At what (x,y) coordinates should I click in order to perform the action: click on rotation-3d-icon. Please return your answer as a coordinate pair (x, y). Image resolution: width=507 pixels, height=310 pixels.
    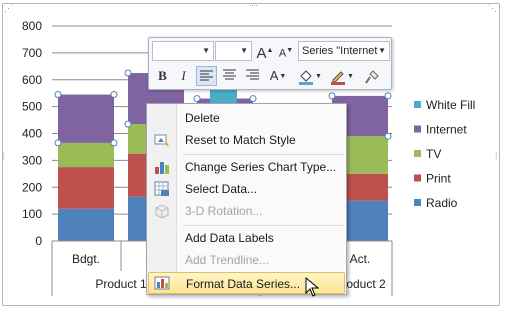
    Looking at the image, I should click on (162, 211).